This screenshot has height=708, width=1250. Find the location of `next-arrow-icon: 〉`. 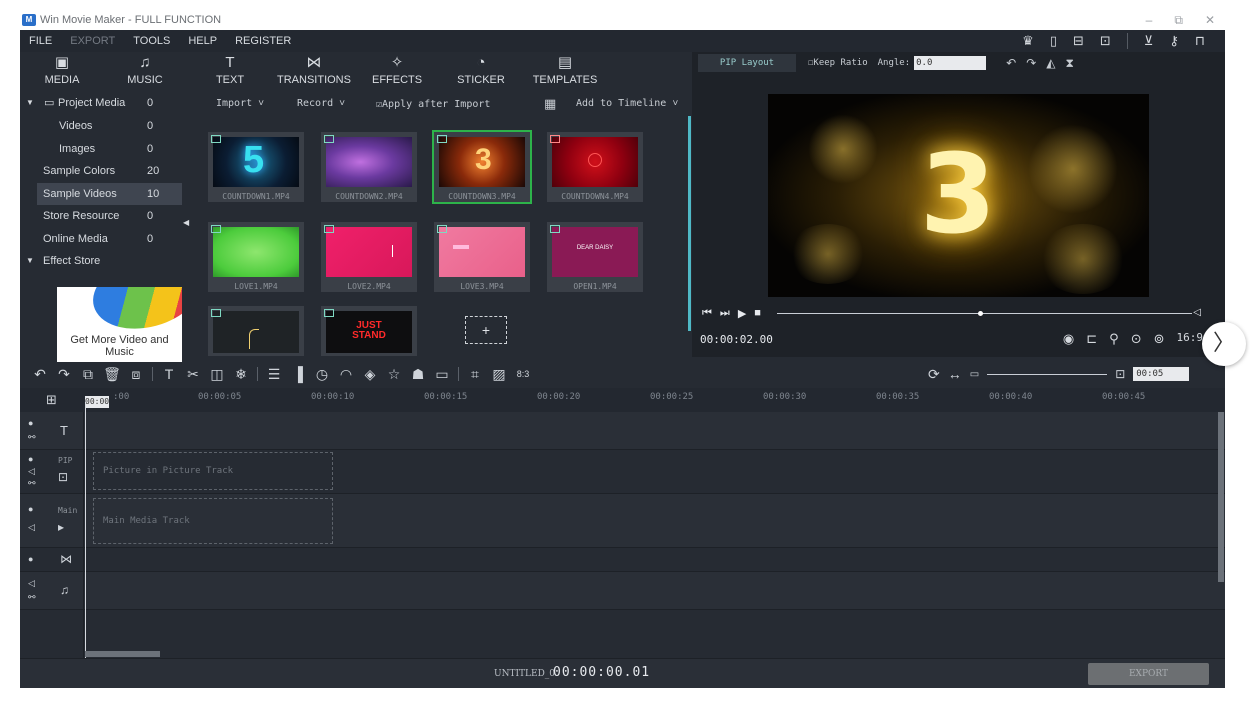

next-arrow-icon: 〉 is located at coordinates (1224, 344).